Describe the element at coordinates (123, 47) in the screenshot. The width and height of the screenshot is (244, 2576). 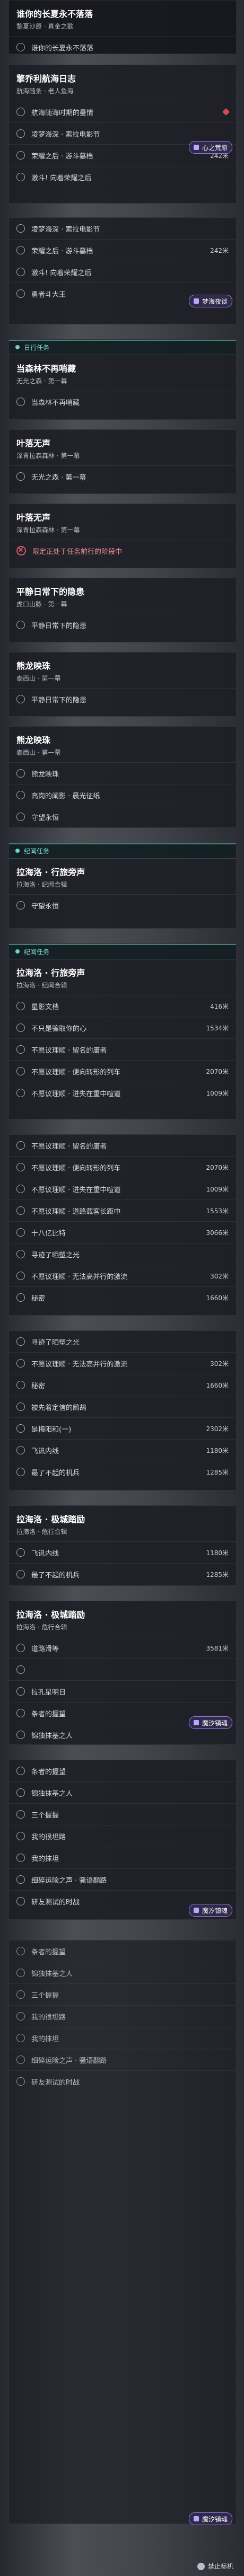
I see `quest-step: 谁你的长夏永不落落` at that location.